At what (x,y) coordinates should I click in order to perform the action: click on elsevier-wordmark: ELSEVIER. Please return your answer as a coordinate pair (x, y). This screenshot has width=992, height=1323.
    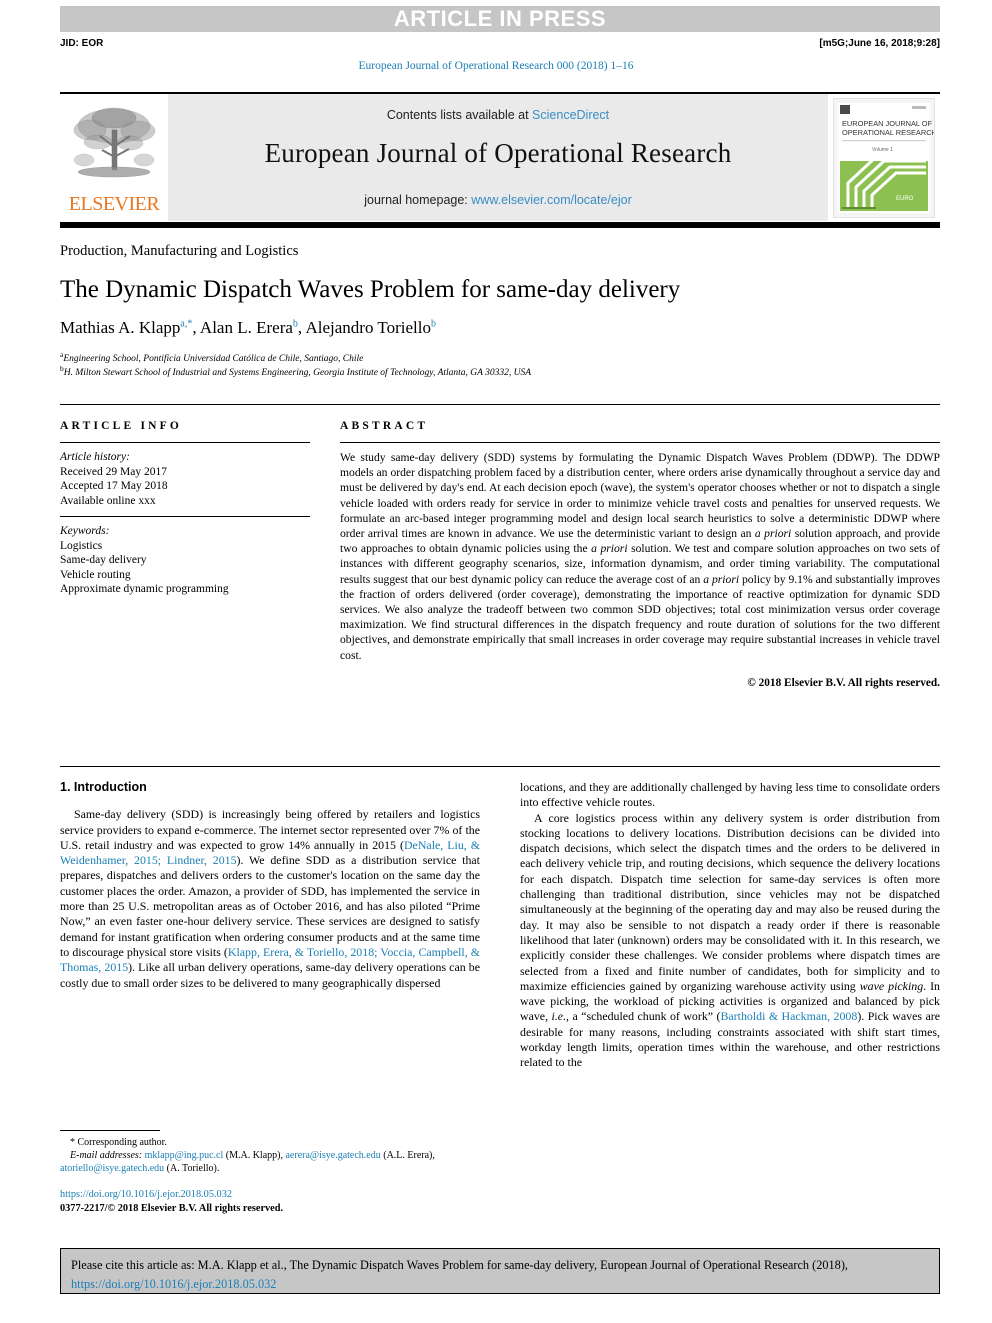
    Looking at the image, I should click on (114, 204).